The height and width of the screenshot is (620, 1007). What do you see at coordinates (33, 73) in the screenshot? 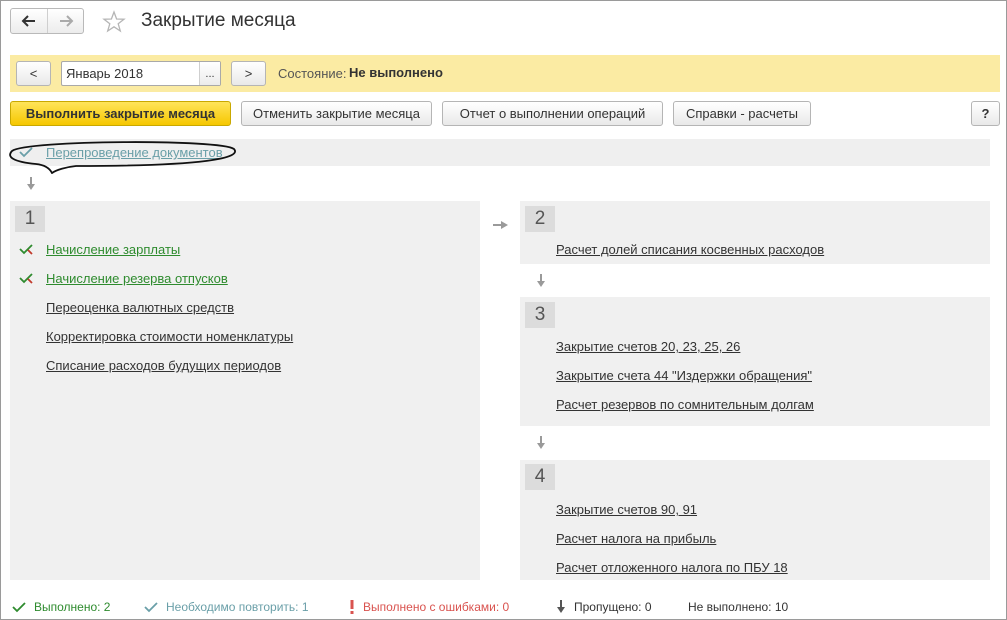
I see `prev-period-button: <` at bounding box center [33, 73].